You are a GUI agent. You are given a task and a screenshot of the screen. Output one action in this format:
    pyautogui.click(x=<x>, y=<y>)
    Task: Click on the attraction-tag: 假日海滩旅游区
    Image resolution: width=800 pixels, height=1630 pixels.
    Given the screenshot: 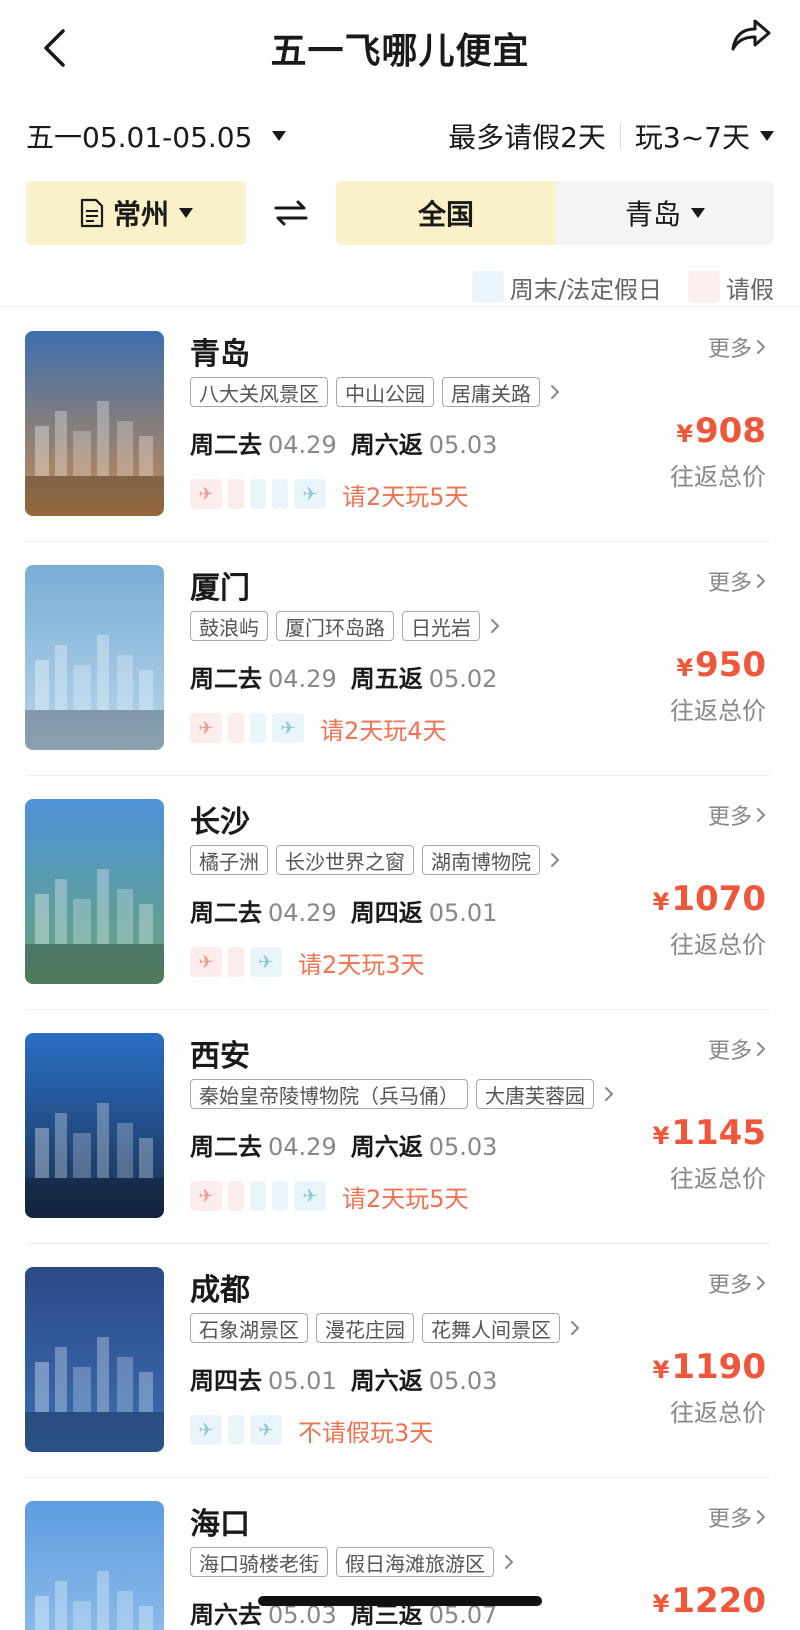 What is the action you would take?
    pyautogui.click(x=415, y=1562)
    